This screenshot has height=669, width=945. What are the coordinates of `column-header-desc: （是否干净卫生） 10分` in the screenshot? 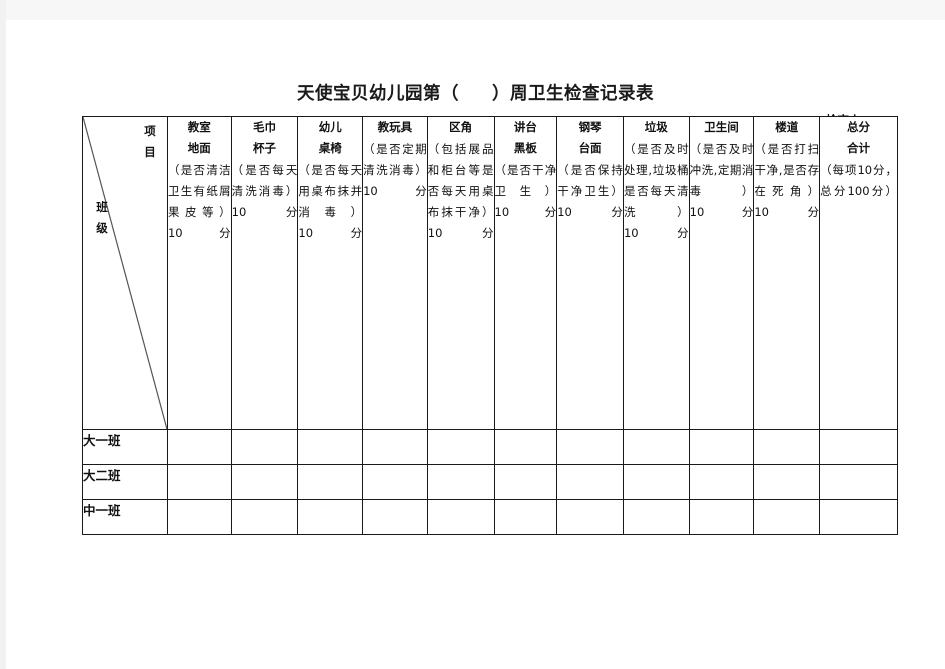 It's located at (525, 190).